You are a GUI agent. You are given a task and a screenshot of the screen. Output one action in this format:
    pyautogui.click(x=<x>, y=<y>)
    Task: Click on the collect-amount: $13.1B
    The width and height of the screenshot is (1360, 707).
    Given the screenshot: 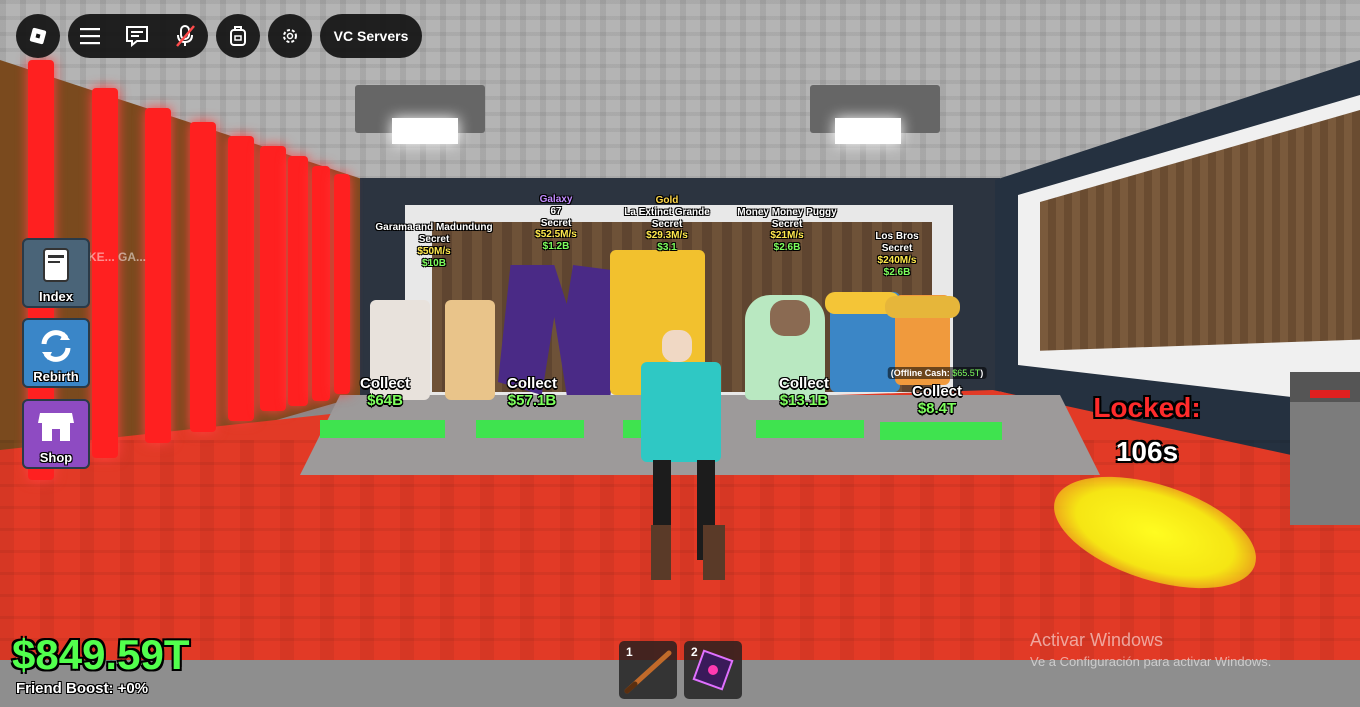 What is the action you would take?
    pyautogui.click(x=804, y=400)
    